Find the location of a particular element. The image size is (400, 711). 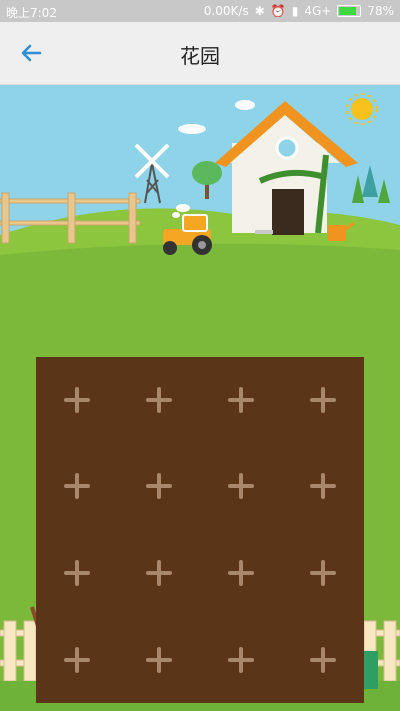

navigation-bar: 花园 is located at coordinates (200, 53).